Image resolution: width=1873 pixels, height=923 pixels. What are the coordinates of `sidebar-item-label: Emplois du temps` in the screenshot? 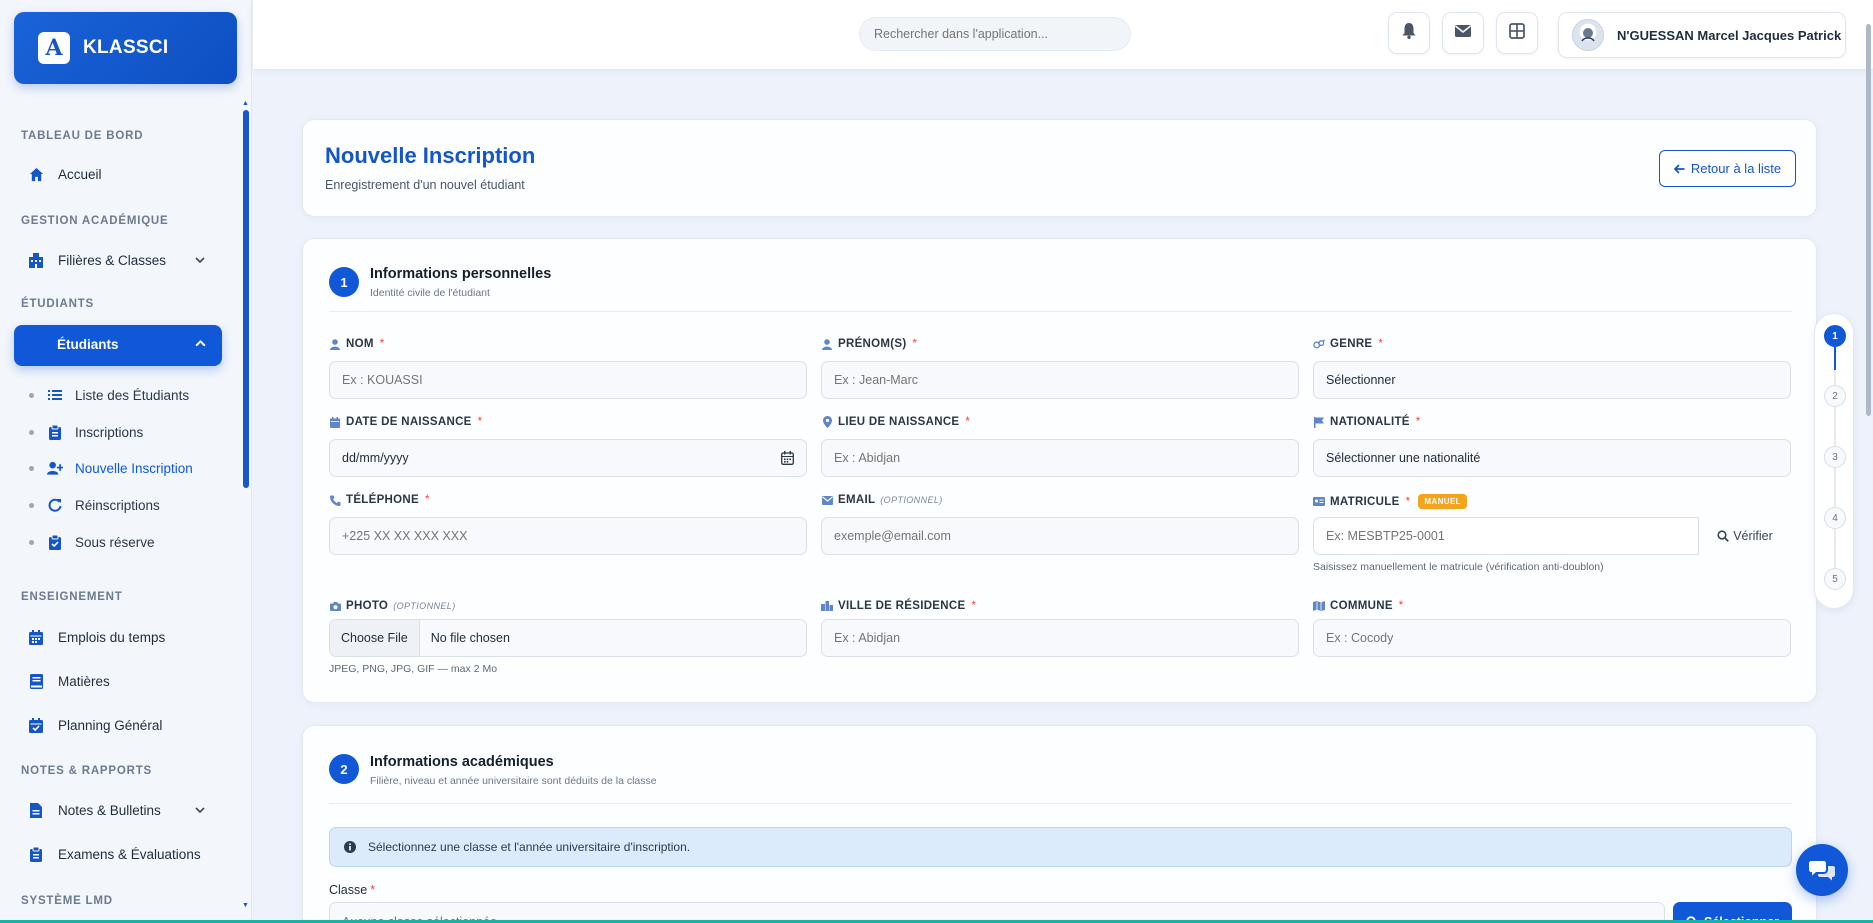 It's located at (112, 637).